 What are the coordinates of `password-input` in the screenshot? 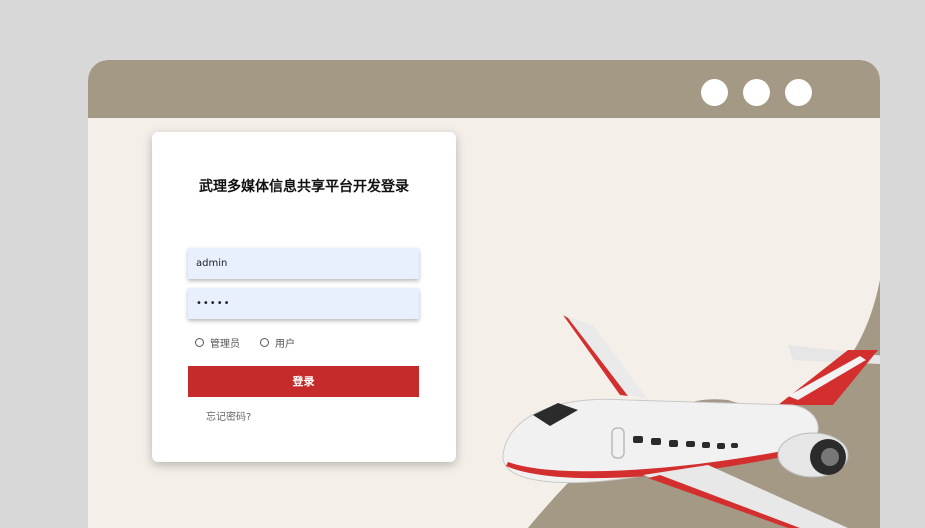 It's located at (303, 303).